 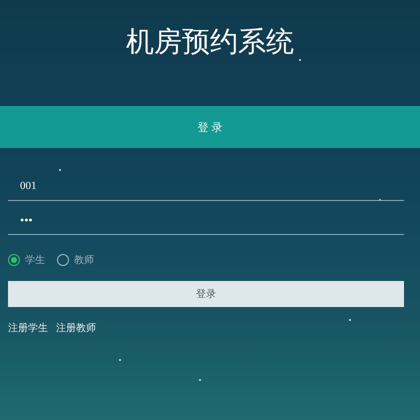 What do you see at coordinates (75, 260) in the screenshot?
I see `role-radio: 教师` at bounding box center [75, 260].